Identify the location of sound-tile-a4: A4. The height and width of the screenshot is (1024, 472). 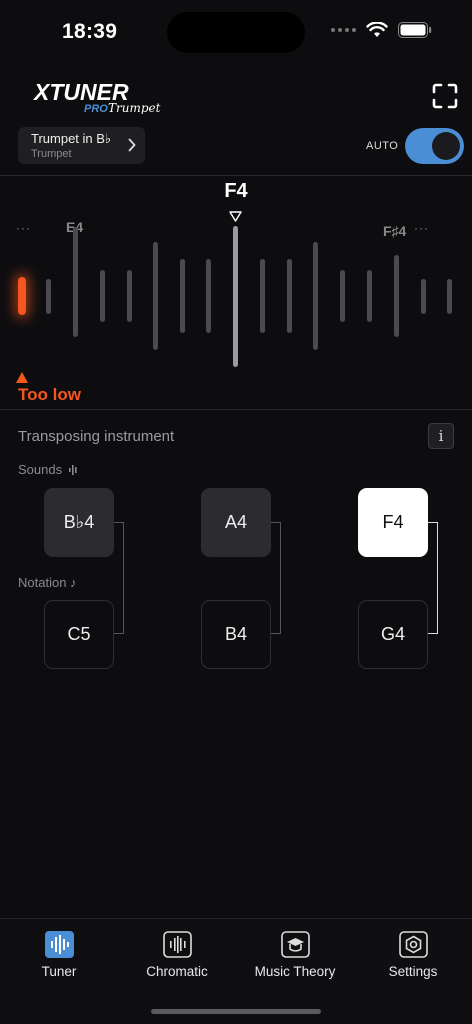
(236, 522).